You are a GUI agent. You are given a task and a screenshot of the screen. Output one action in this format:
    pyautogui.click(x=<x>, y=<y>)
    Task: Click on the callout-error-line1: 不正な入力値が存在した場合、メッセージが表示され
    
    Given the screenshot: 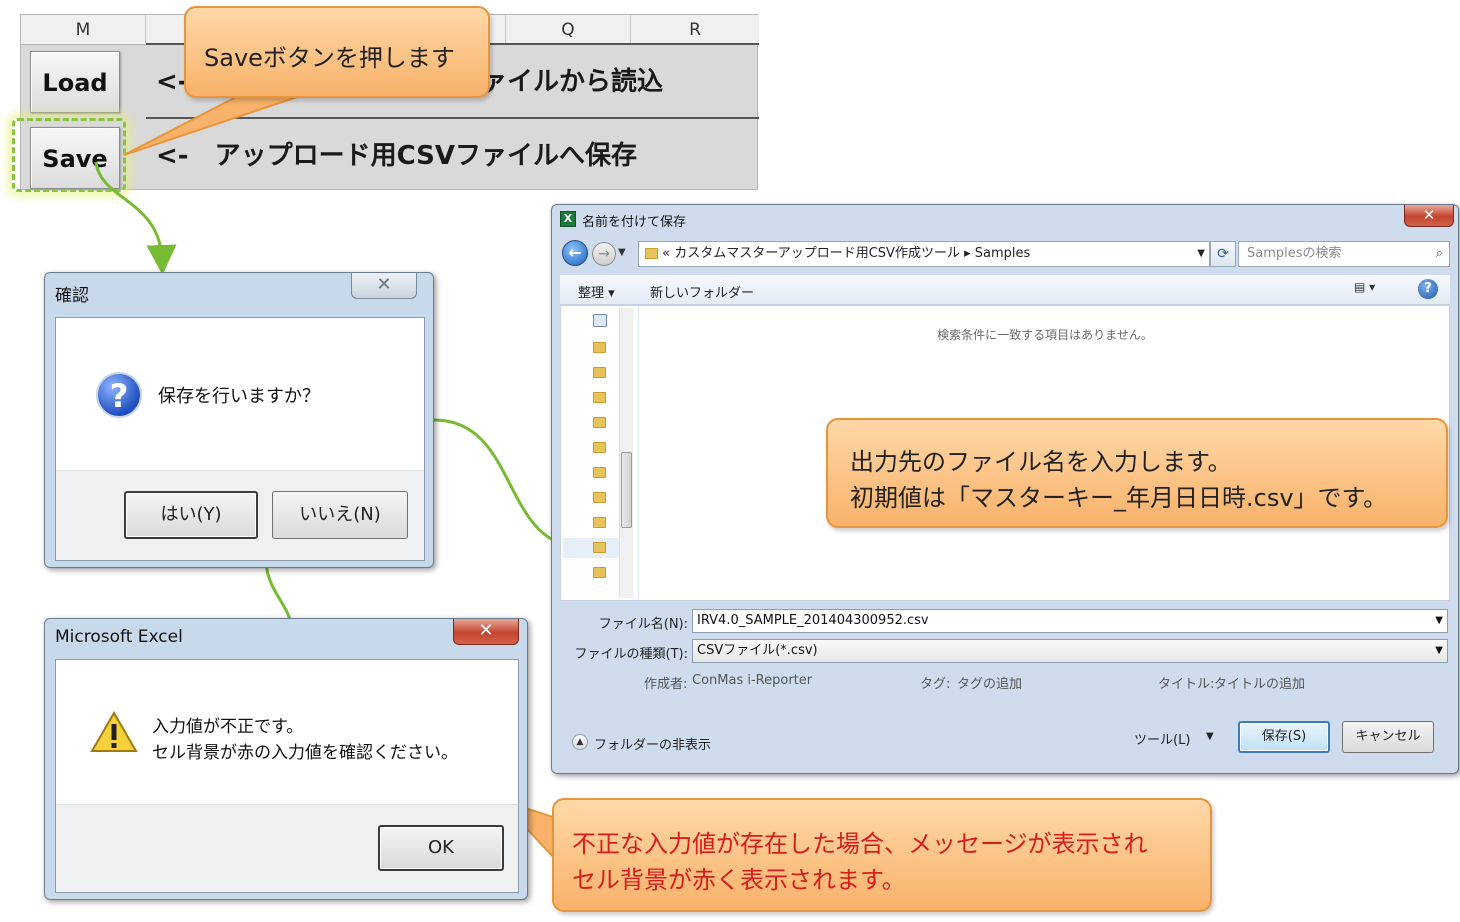 What is the action you would take?
    pyautogui.click(x=860, y=844)
    